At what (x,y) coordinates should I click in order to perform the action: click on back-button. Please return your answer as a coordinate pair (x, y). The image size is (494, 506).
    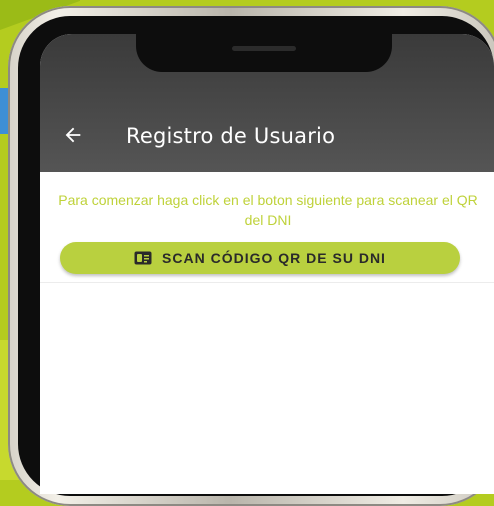
    Looking at the image, I should click on (73, 135).